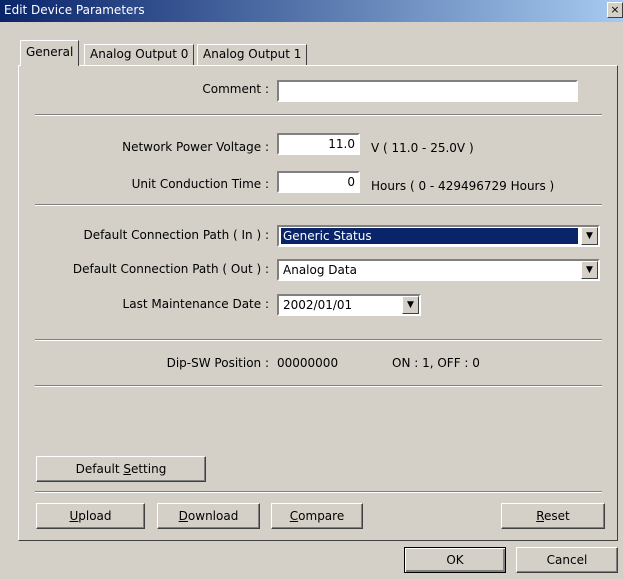 This screenshot has height=579, width=623. Describe the element at coordinates (567, 560) in the screenshot. I see `cancel-button: Cancel` at that location.